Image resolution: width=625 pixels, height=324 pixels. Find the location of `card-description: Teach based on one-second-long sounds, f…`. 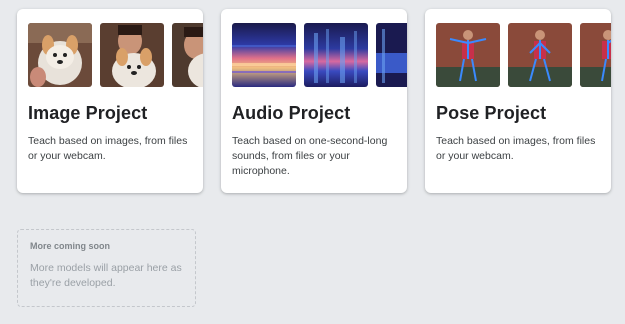

card-description: Teach based on one-second-long sounds, f… is located at coordinates (310, 156).